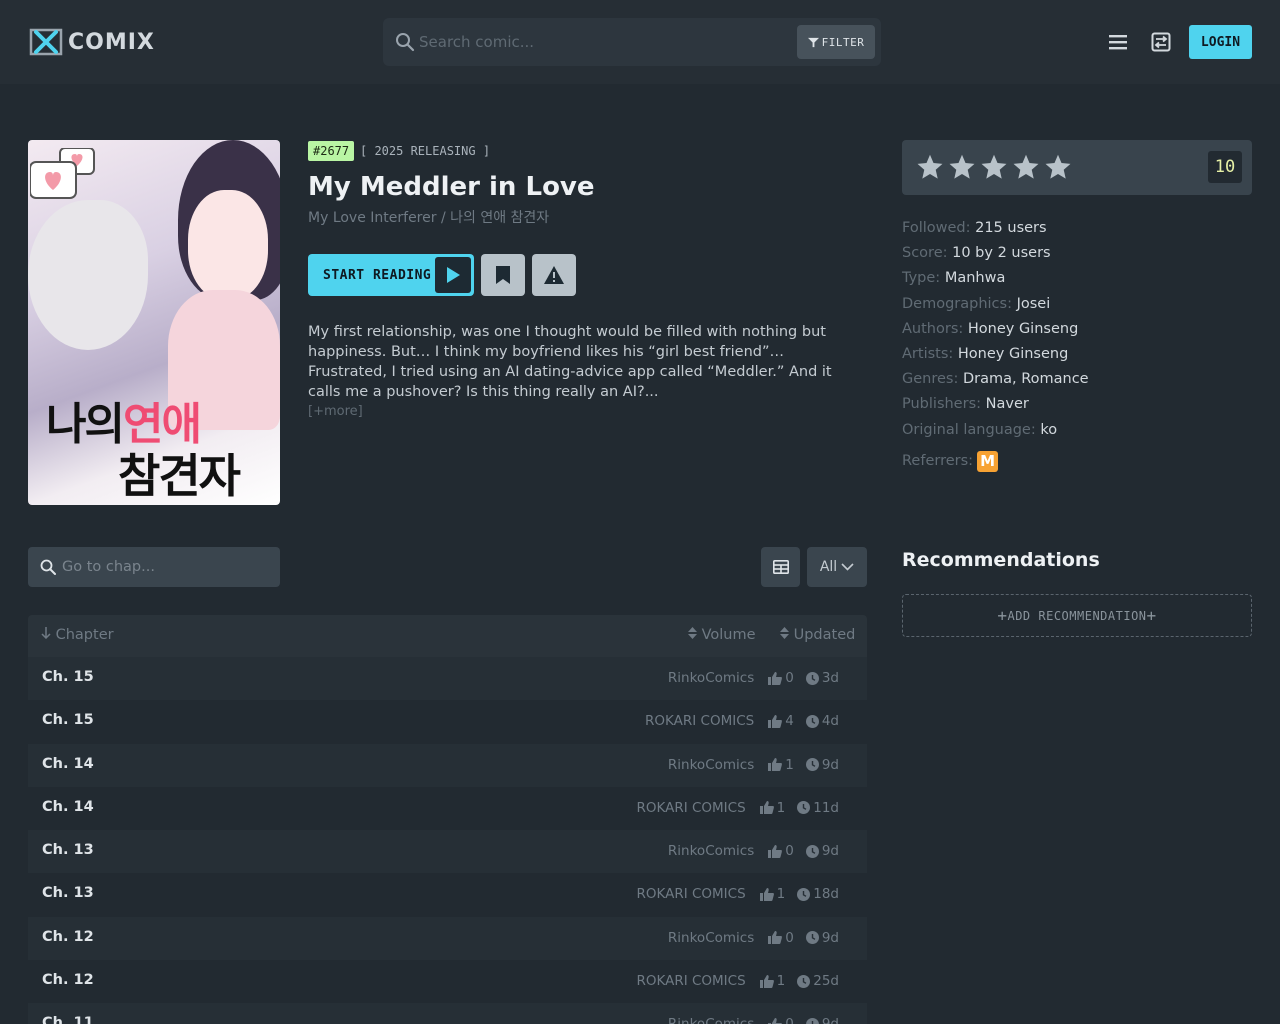 This screenshot has height=1024, width=1280. I want to click on report-button, so click(554, 275).